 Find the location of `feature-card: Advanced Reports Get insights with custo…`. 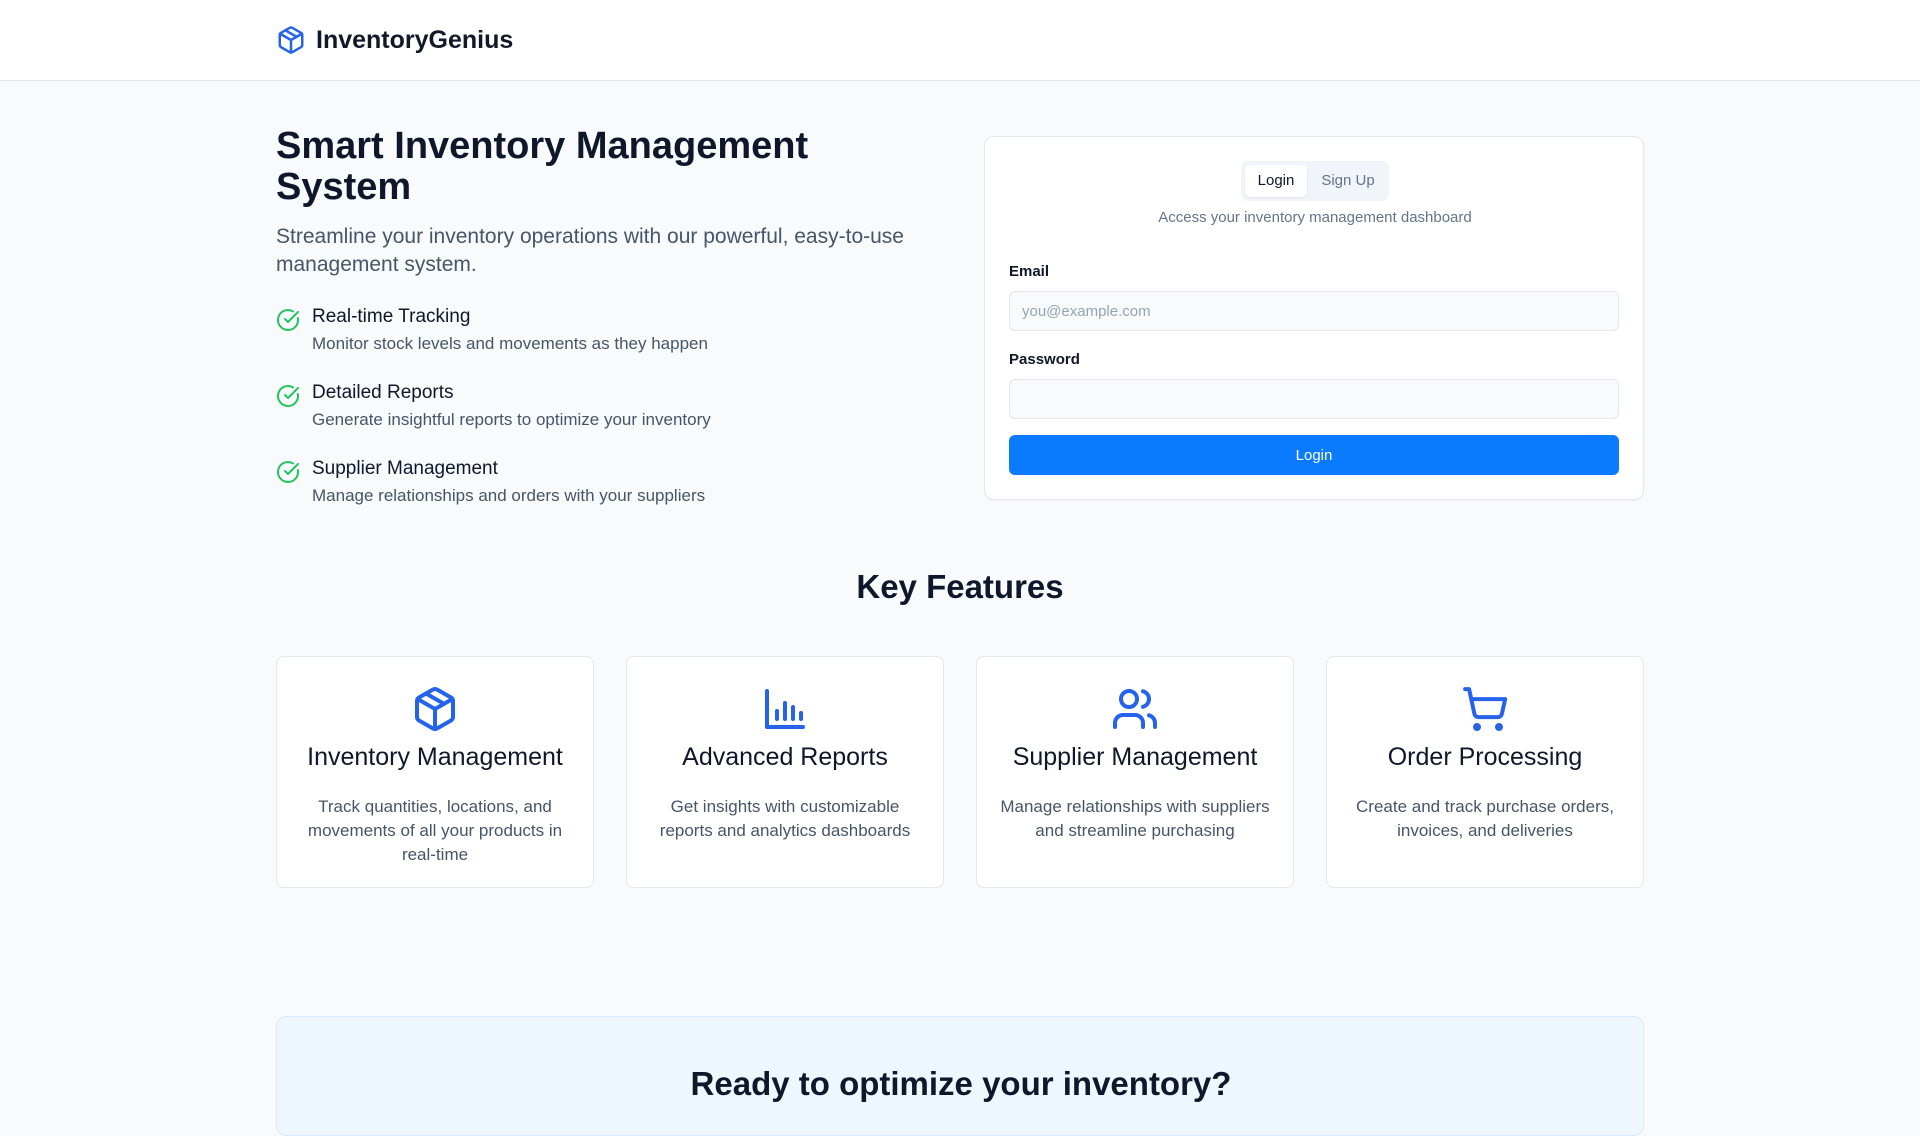

feature-card: Advanced Reports Get insights with custo… is located at coordinates (785, 772).